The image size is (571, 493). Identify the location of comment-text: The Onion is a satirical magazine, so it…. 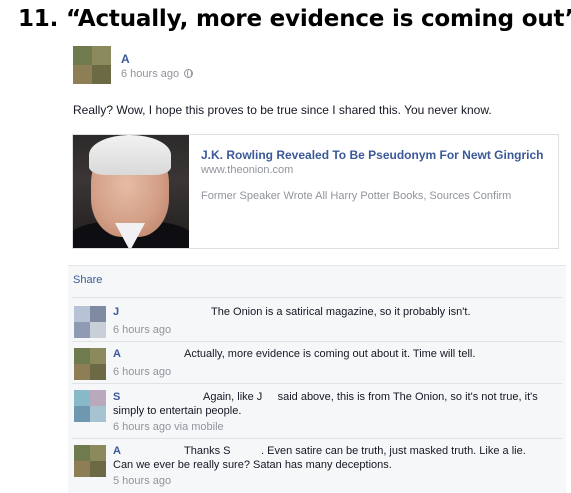
(341, 312).